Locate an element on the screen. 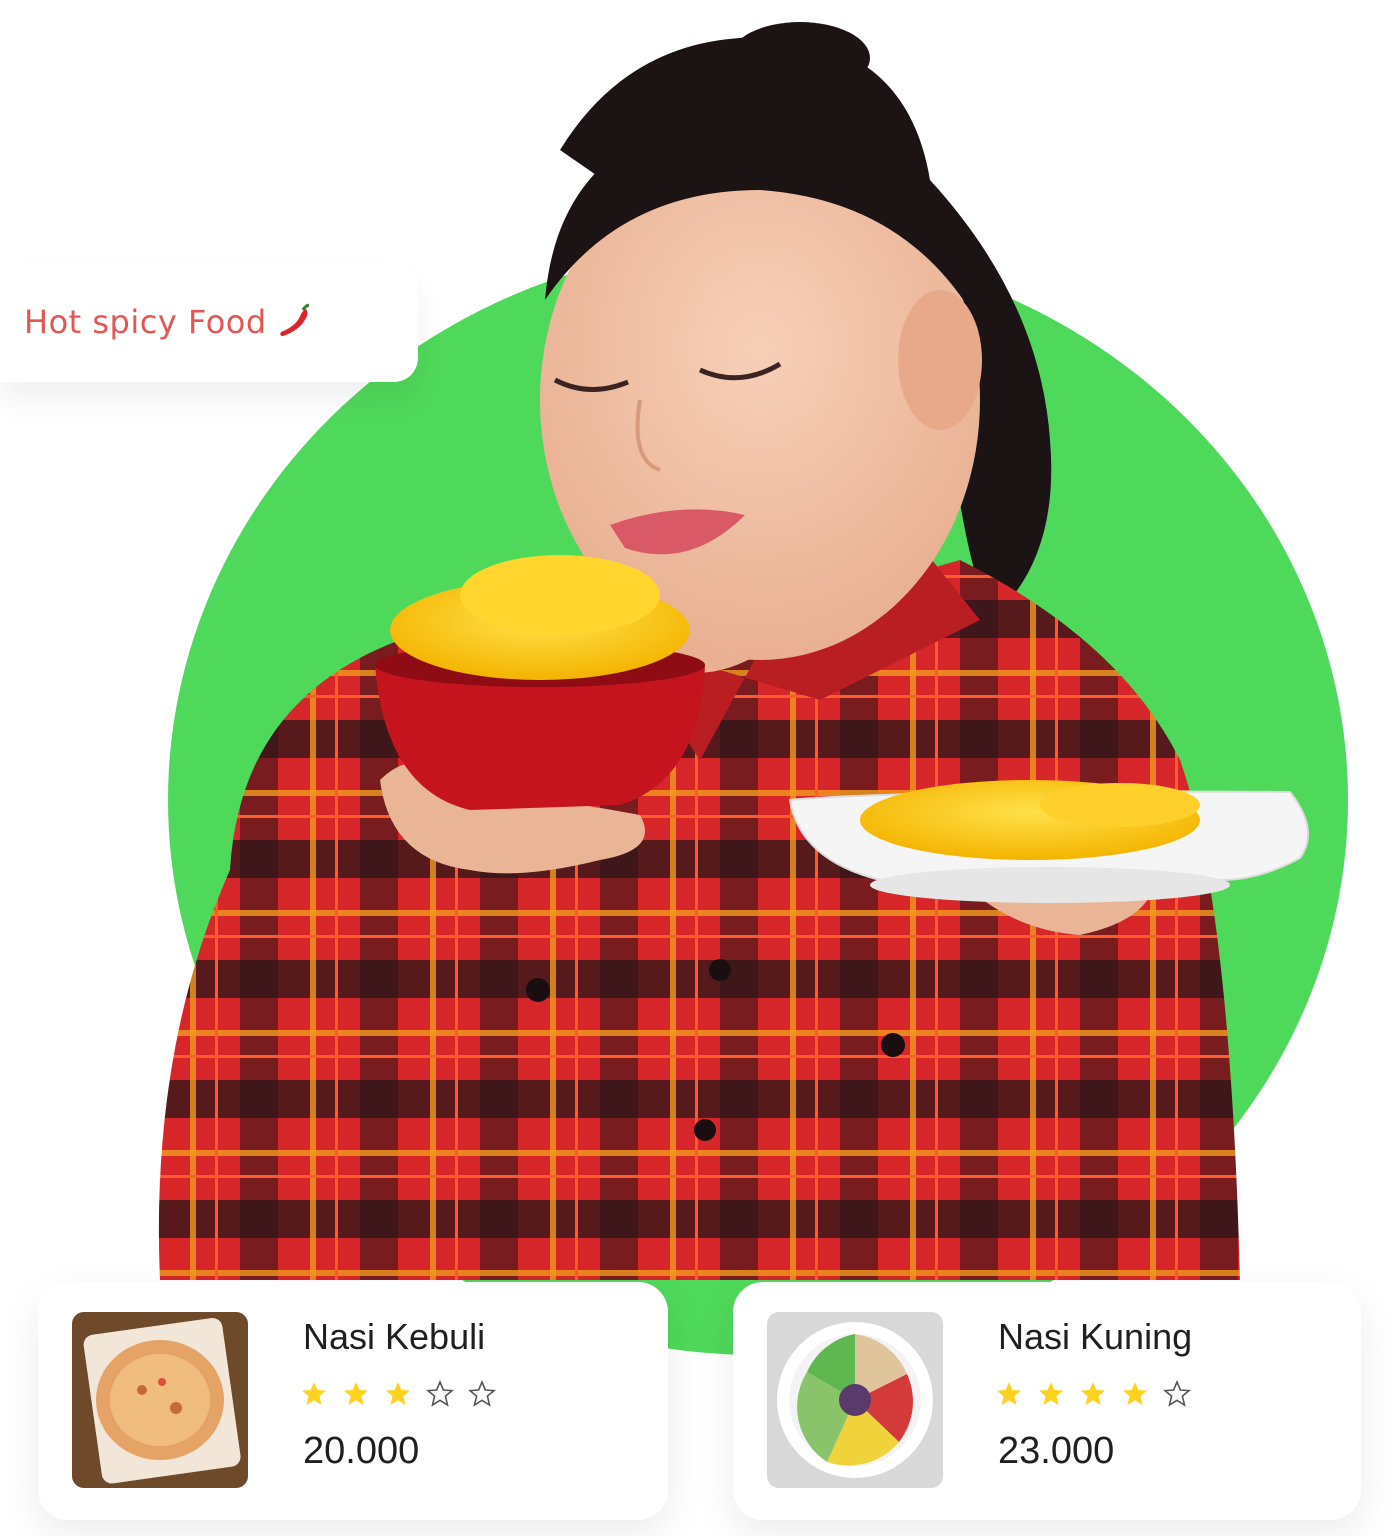 The image size is (1392, 1536). food-card-nasi-kuning: Nasi Kuning 23.000 is located at coordinates (1047, 1401).